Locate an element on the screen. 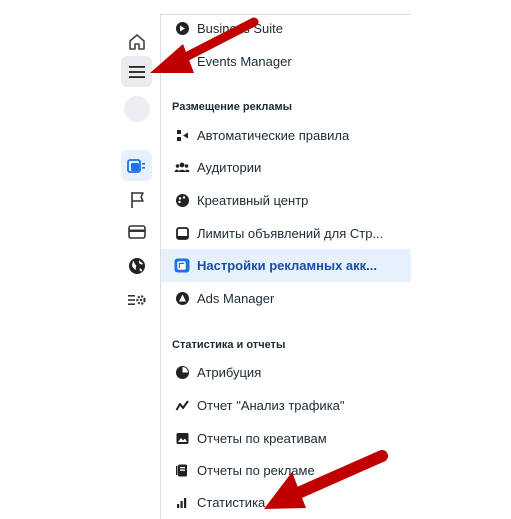 The width and height of the screenshot is (511, 519). traffic-analysis-icon is located at coordinates (182, 405).